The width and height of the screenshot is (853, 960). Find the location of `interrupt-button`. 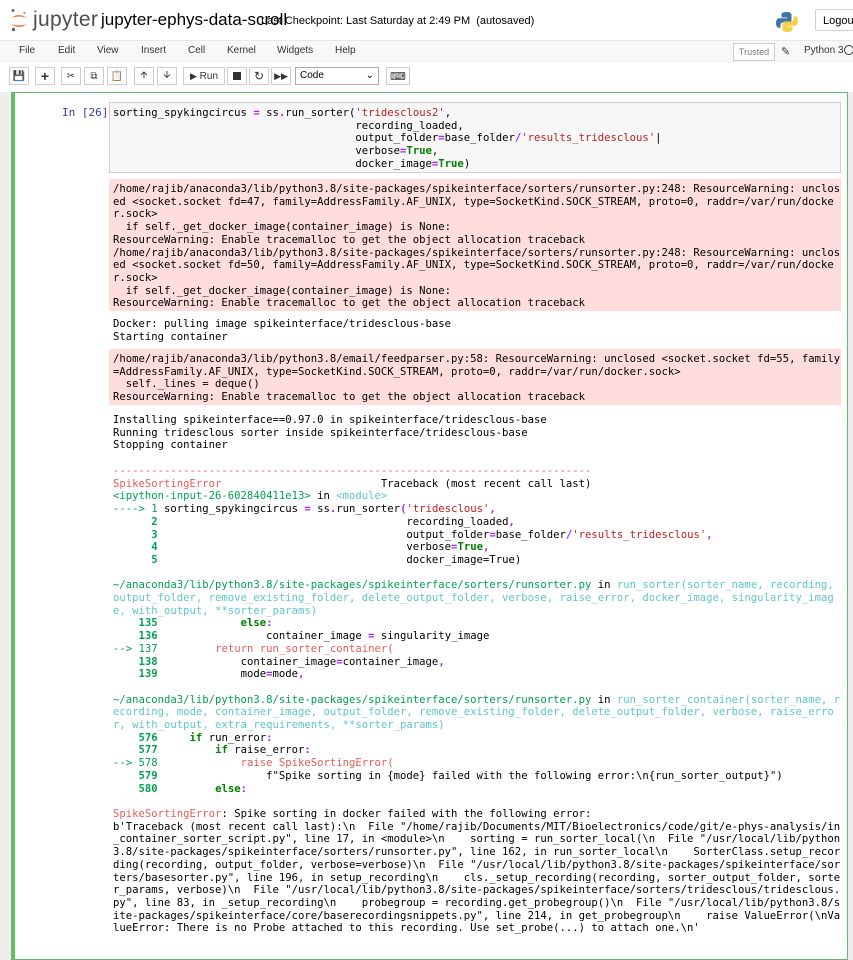

interrupt-button is located at coordinates (237, 76).